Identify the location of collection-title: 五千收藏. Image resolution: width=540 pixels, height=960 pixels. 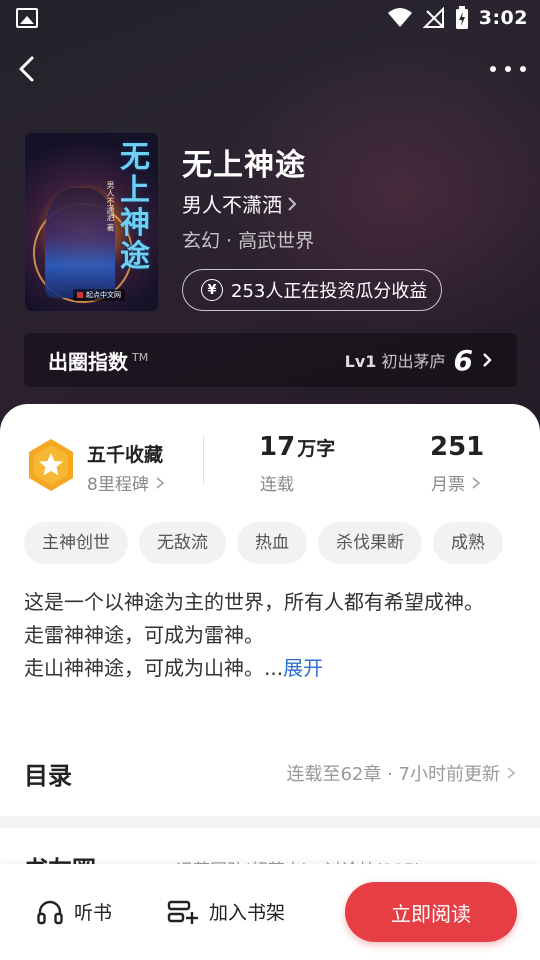
(125, 455).